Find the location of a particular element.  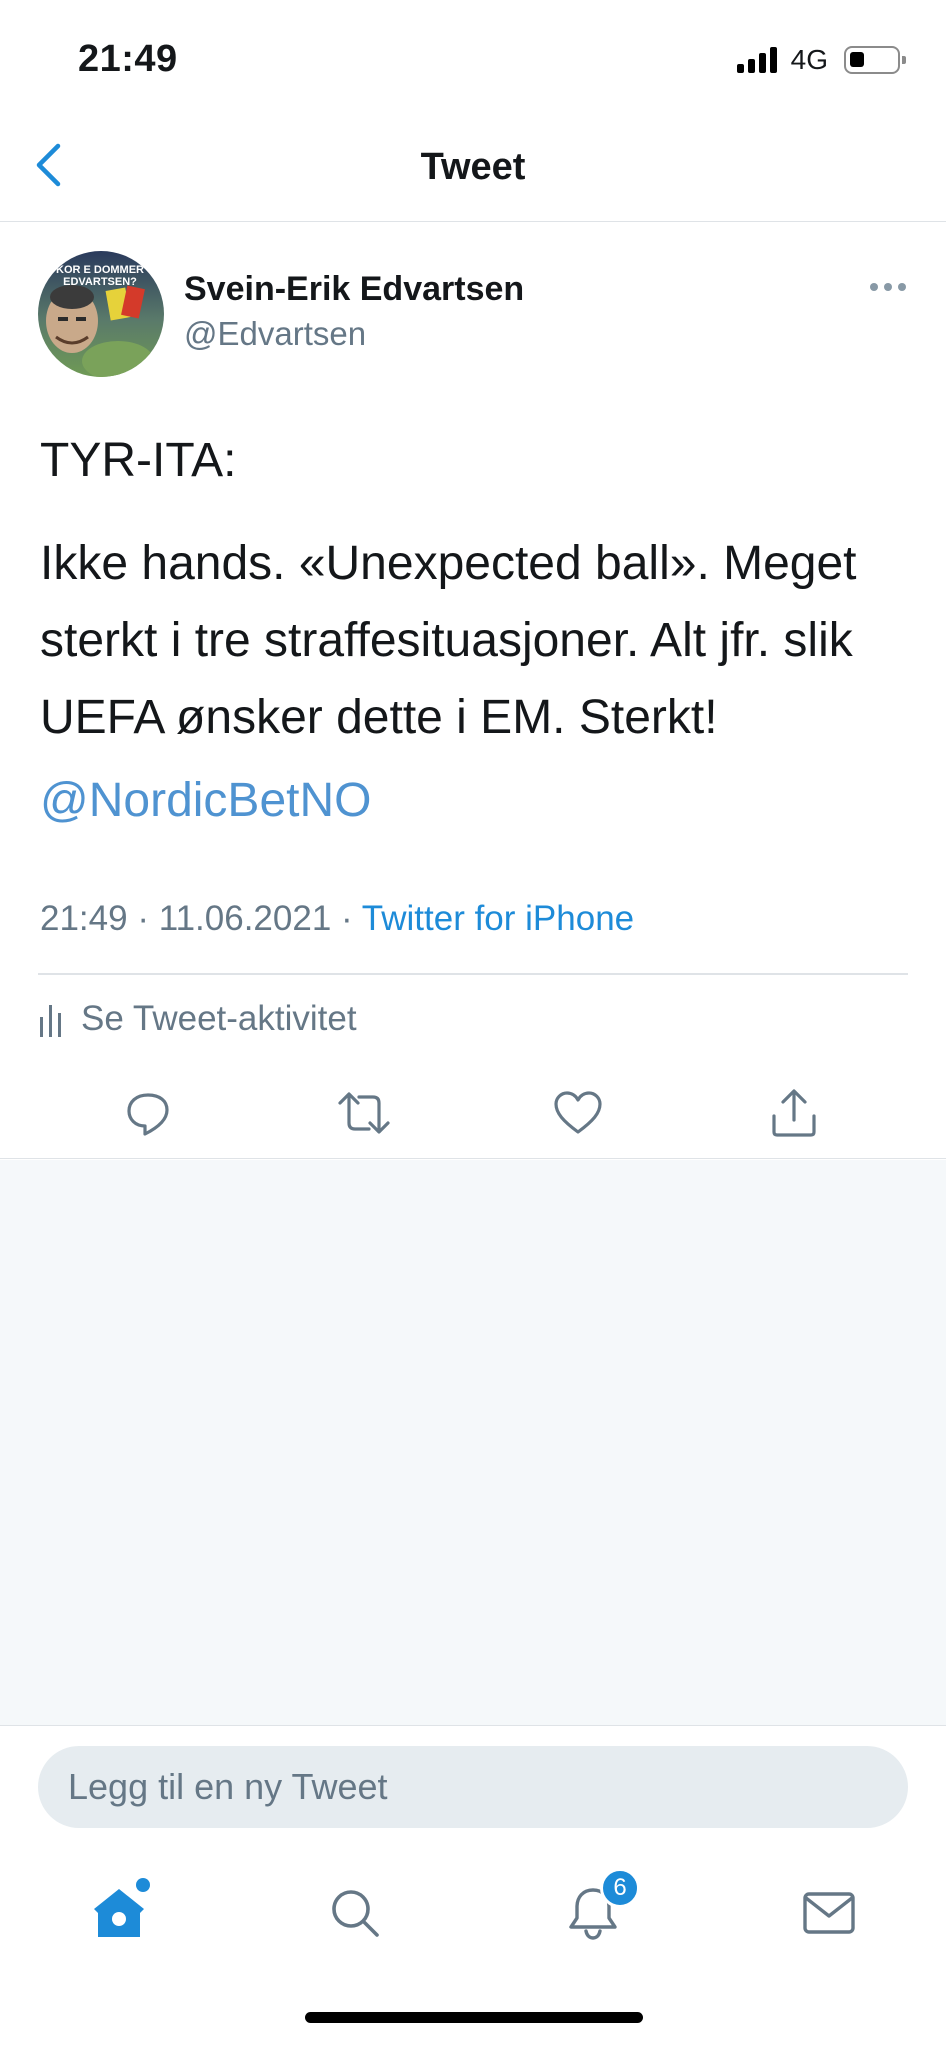

tweet-activity-link: Se Tweet-aktivitet is located at coordinates (198, 1019).